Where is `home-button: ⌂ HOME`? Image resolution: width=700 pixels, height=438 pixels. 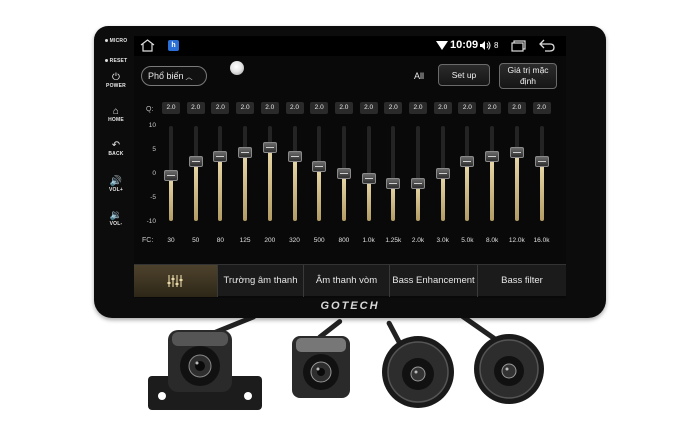
home-button: ⌂ HOME is located at coordinates (116, 114).